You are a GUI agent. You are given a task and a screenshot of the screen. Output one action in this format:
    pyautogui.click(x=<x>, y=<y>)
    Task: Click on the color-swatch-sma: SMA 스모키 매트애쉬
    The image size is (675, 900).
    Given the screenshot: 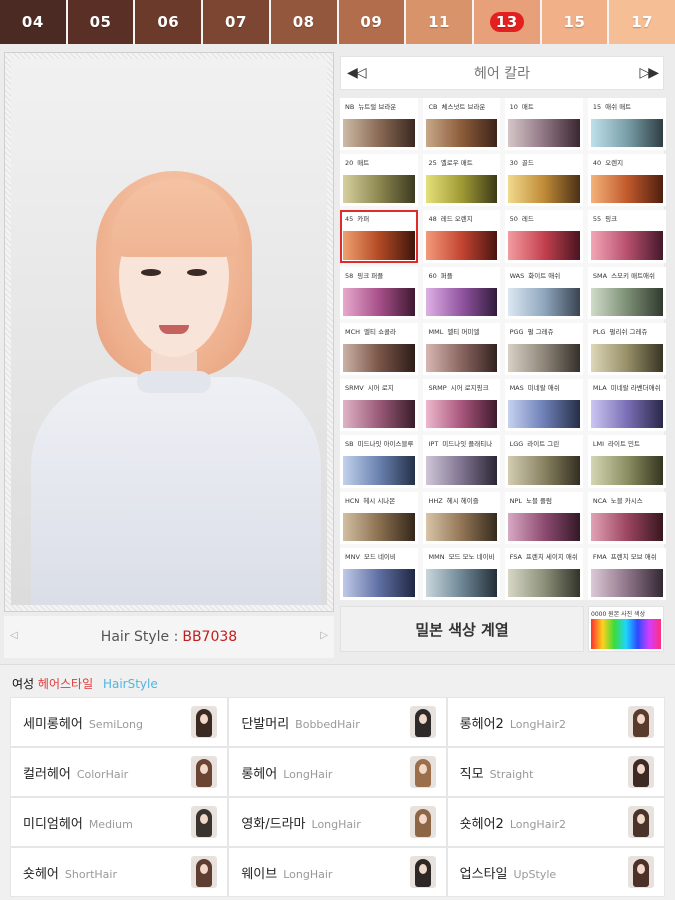 What is the action you would take?
    pyautogui.click(x=626, y=292)
    